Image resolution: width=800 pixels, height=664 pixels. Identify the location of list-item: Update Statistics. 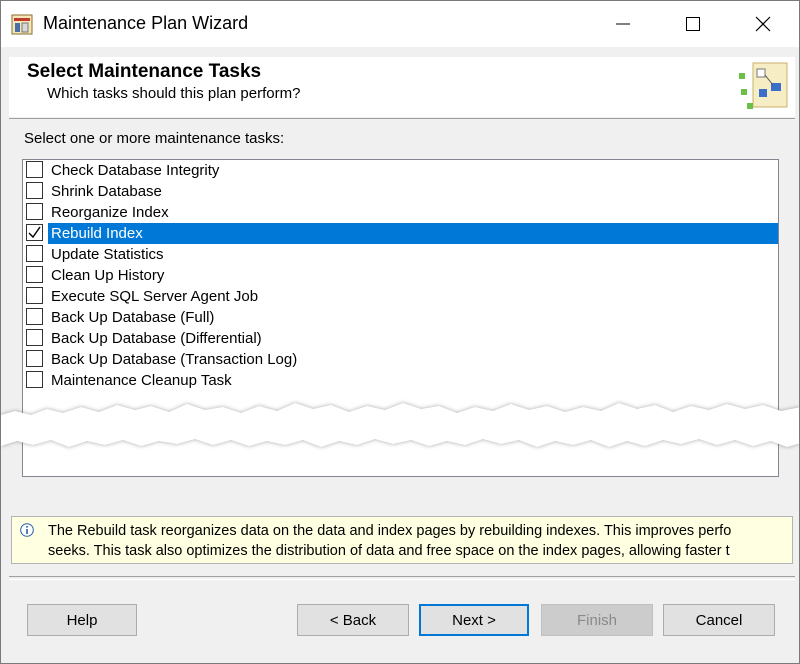
(400, 254).